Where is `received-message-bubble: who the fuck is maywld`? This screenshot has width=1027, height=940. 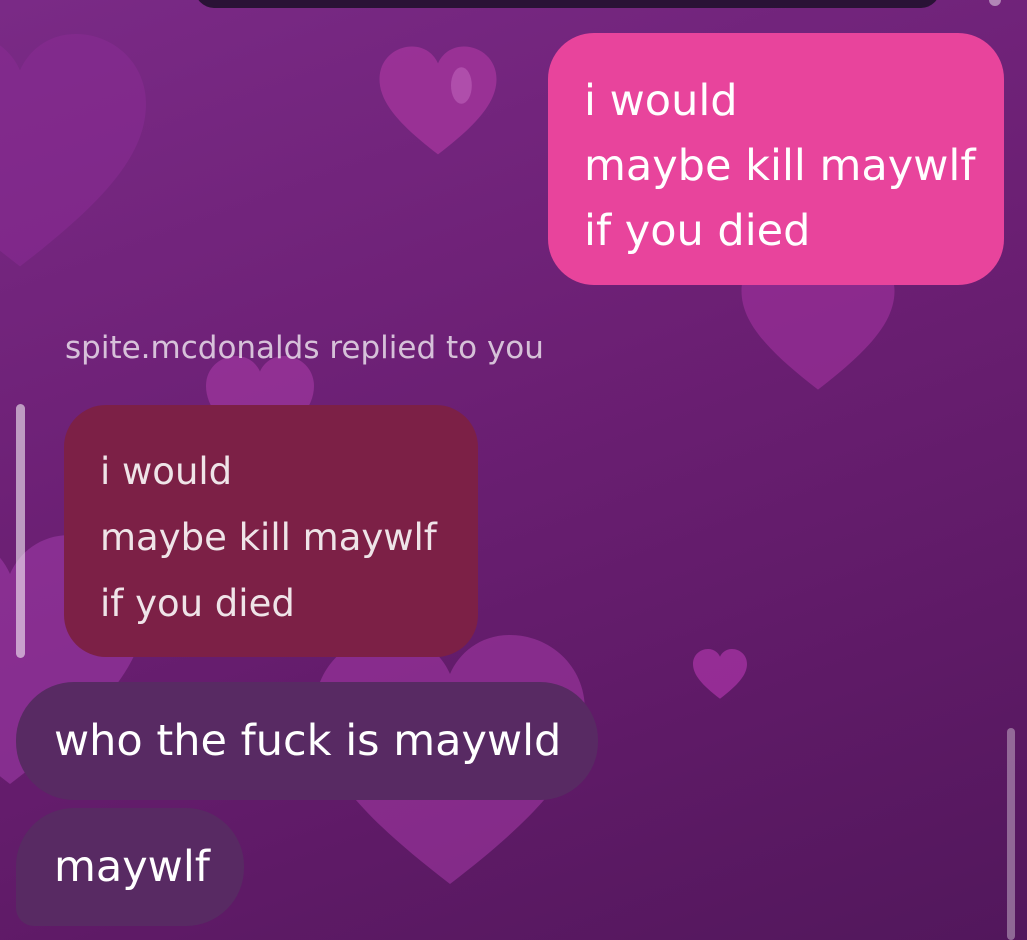 received-message-bubble: who the fuck is maywld is located at coordinates (307, 741).